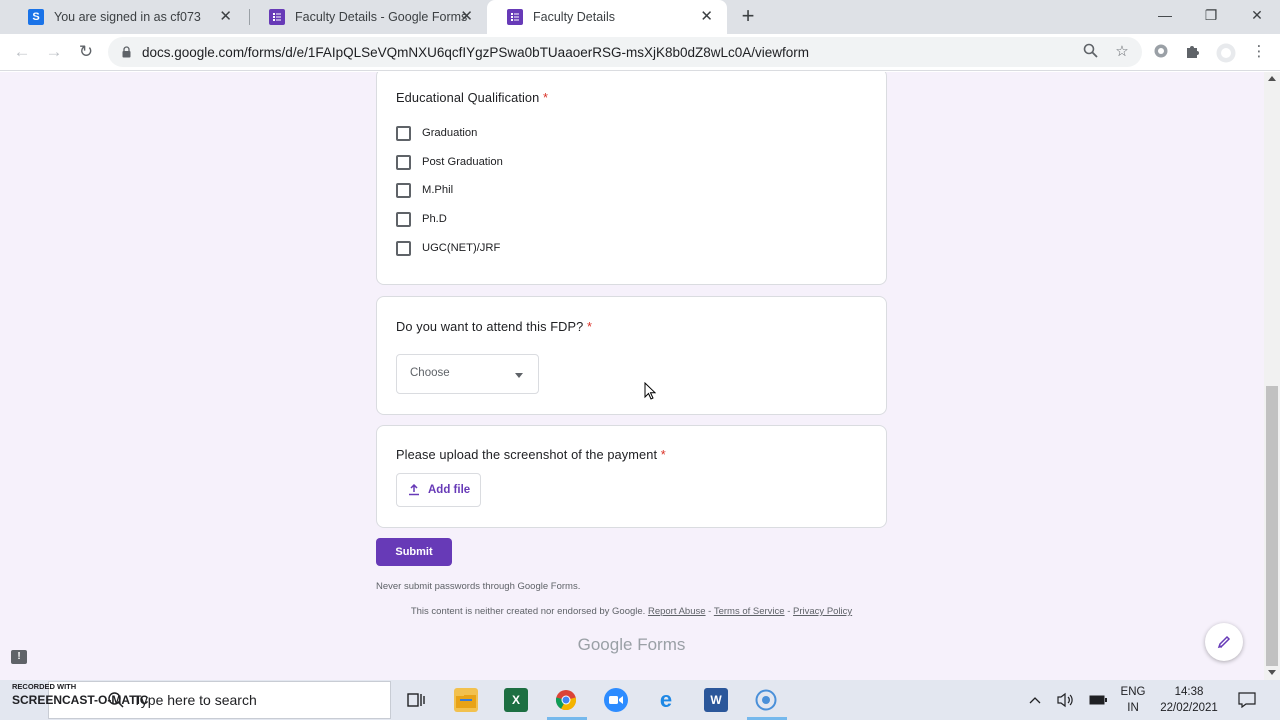  What do you see at coordinates (467, 374) in the screenshot?
I see `fdp-select-dropdown: Choose` at bounding box center [467, 374].